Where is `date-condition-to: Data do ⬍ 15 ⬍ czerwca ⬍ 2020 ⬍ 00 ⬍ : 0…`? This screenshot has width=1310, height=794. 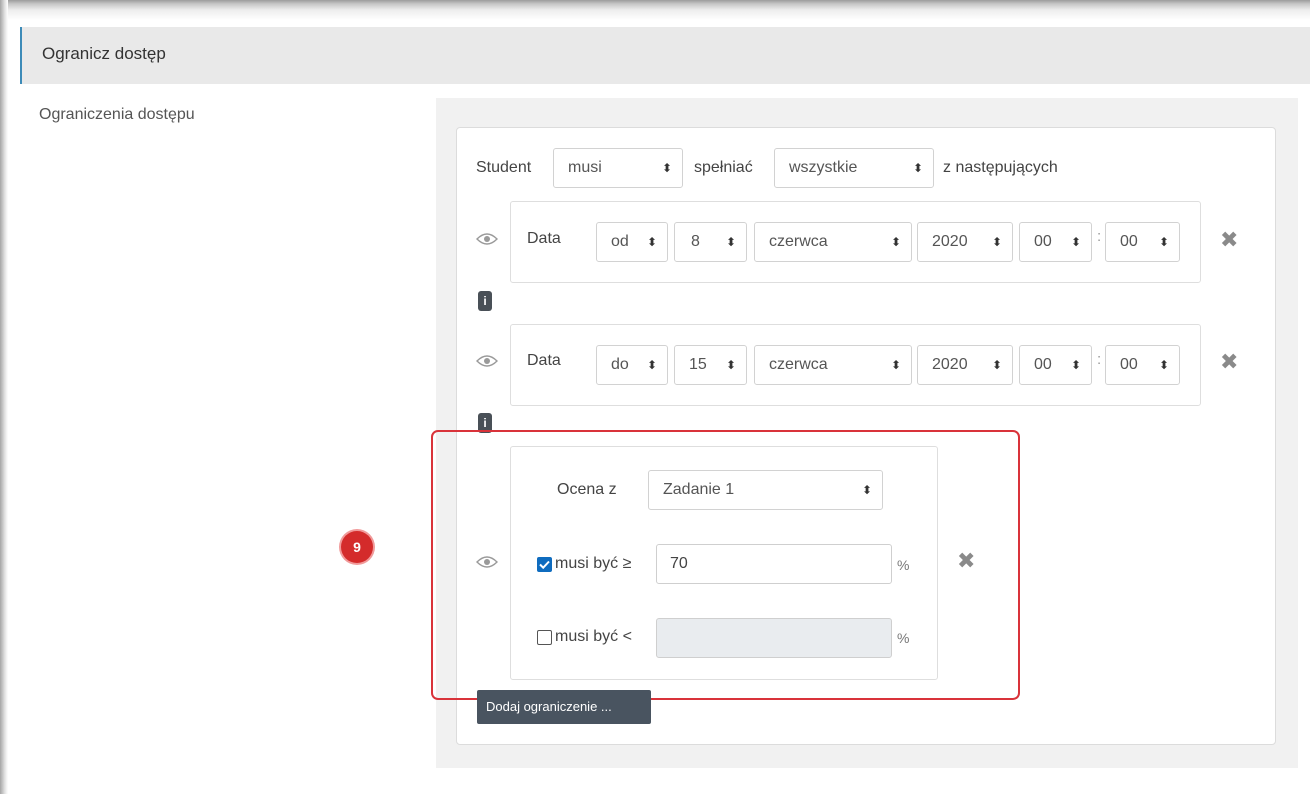 date-condition-to: Data do ⬍ 15 ⬍ czerwca ⬍ 2020 ⬍ 00 ⬍ : 0… is located at coordinates (855, 365).